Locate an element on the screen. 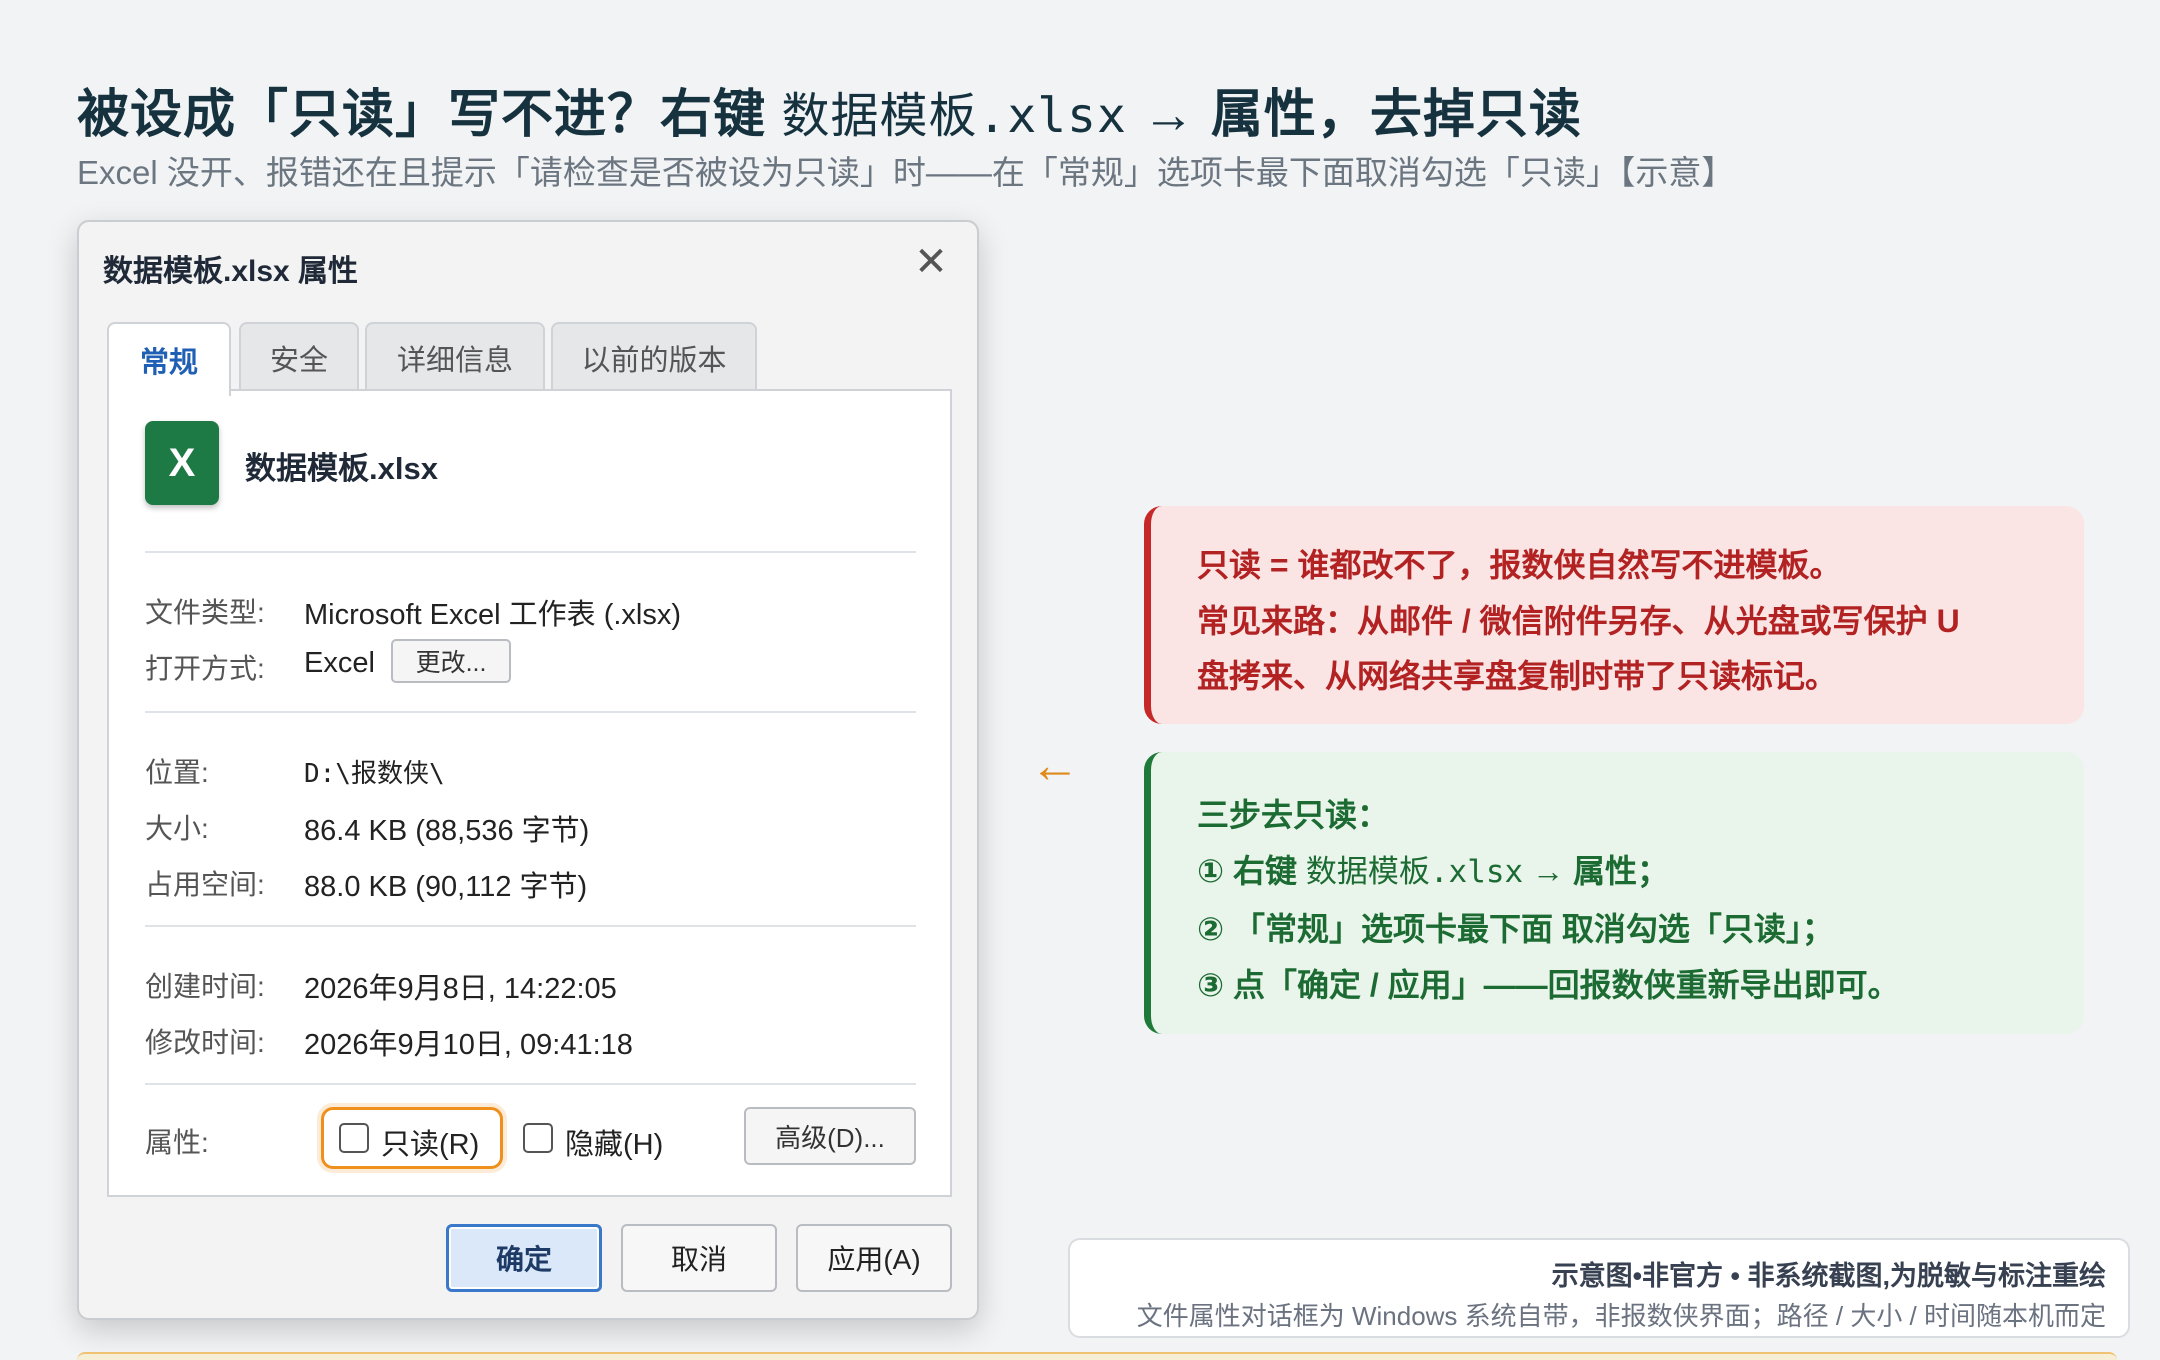 The image size is (2160, 1360). callout-line: 只读 = 谁都改不了，报数侠自然写不进模板。 is located at coordinates (1519, 565).